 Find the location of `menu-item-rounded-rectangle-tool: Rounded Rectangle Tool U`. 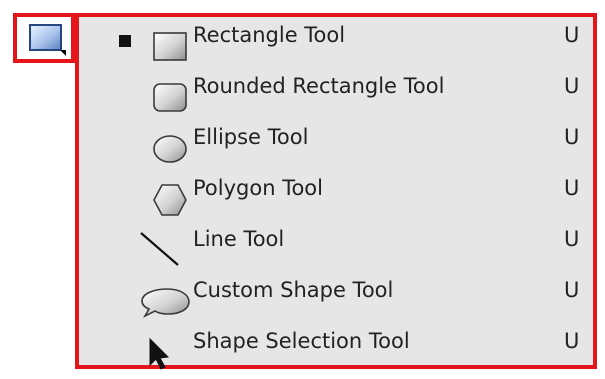

menu-item-rounded-rectangle-tool: Rounded Rectangle Tool U is located at coordinates (336, 93).